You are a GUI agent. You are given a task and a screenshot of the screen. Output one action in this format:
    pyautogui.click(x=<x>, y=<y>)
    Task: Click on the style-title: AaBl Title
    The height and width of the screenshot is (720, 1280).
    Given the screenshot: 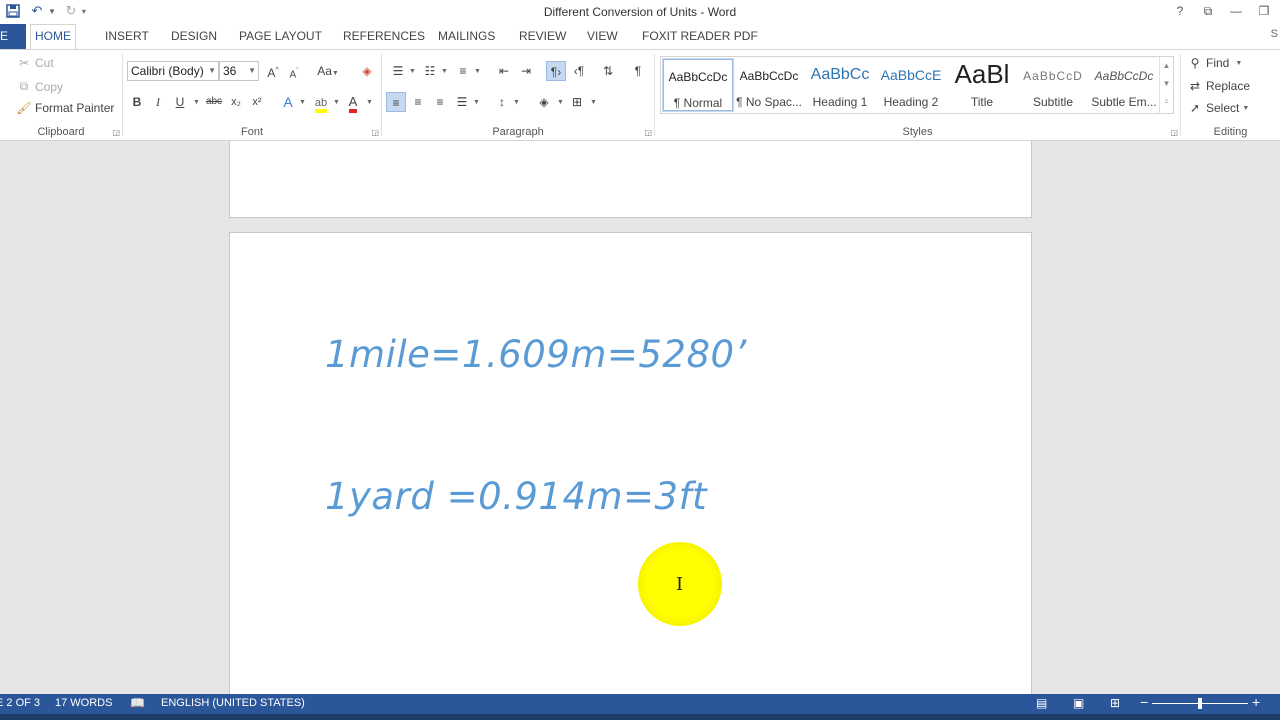 What is the action you would take?
    pyautogui.click(x=982, y=85)
    